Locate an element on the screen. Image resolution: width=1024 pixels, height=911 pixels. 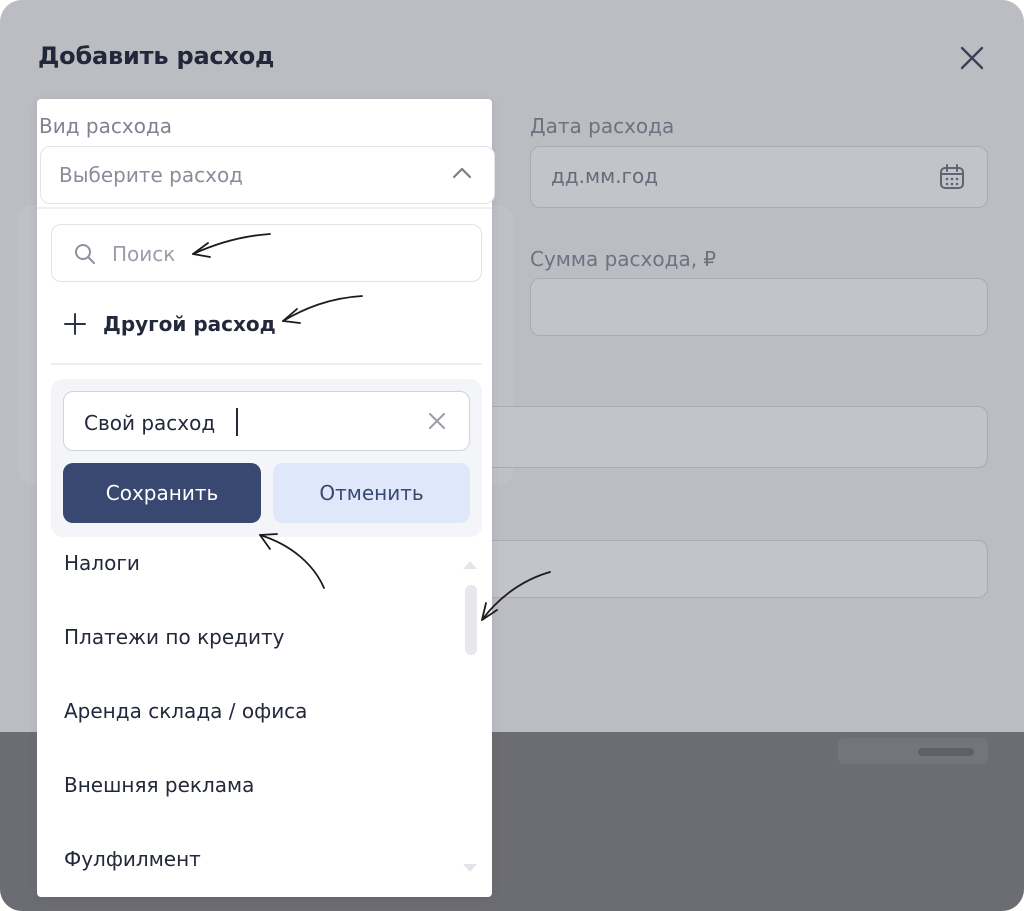
other-expense-button: Другой расход is located at coordinates (169, 324).